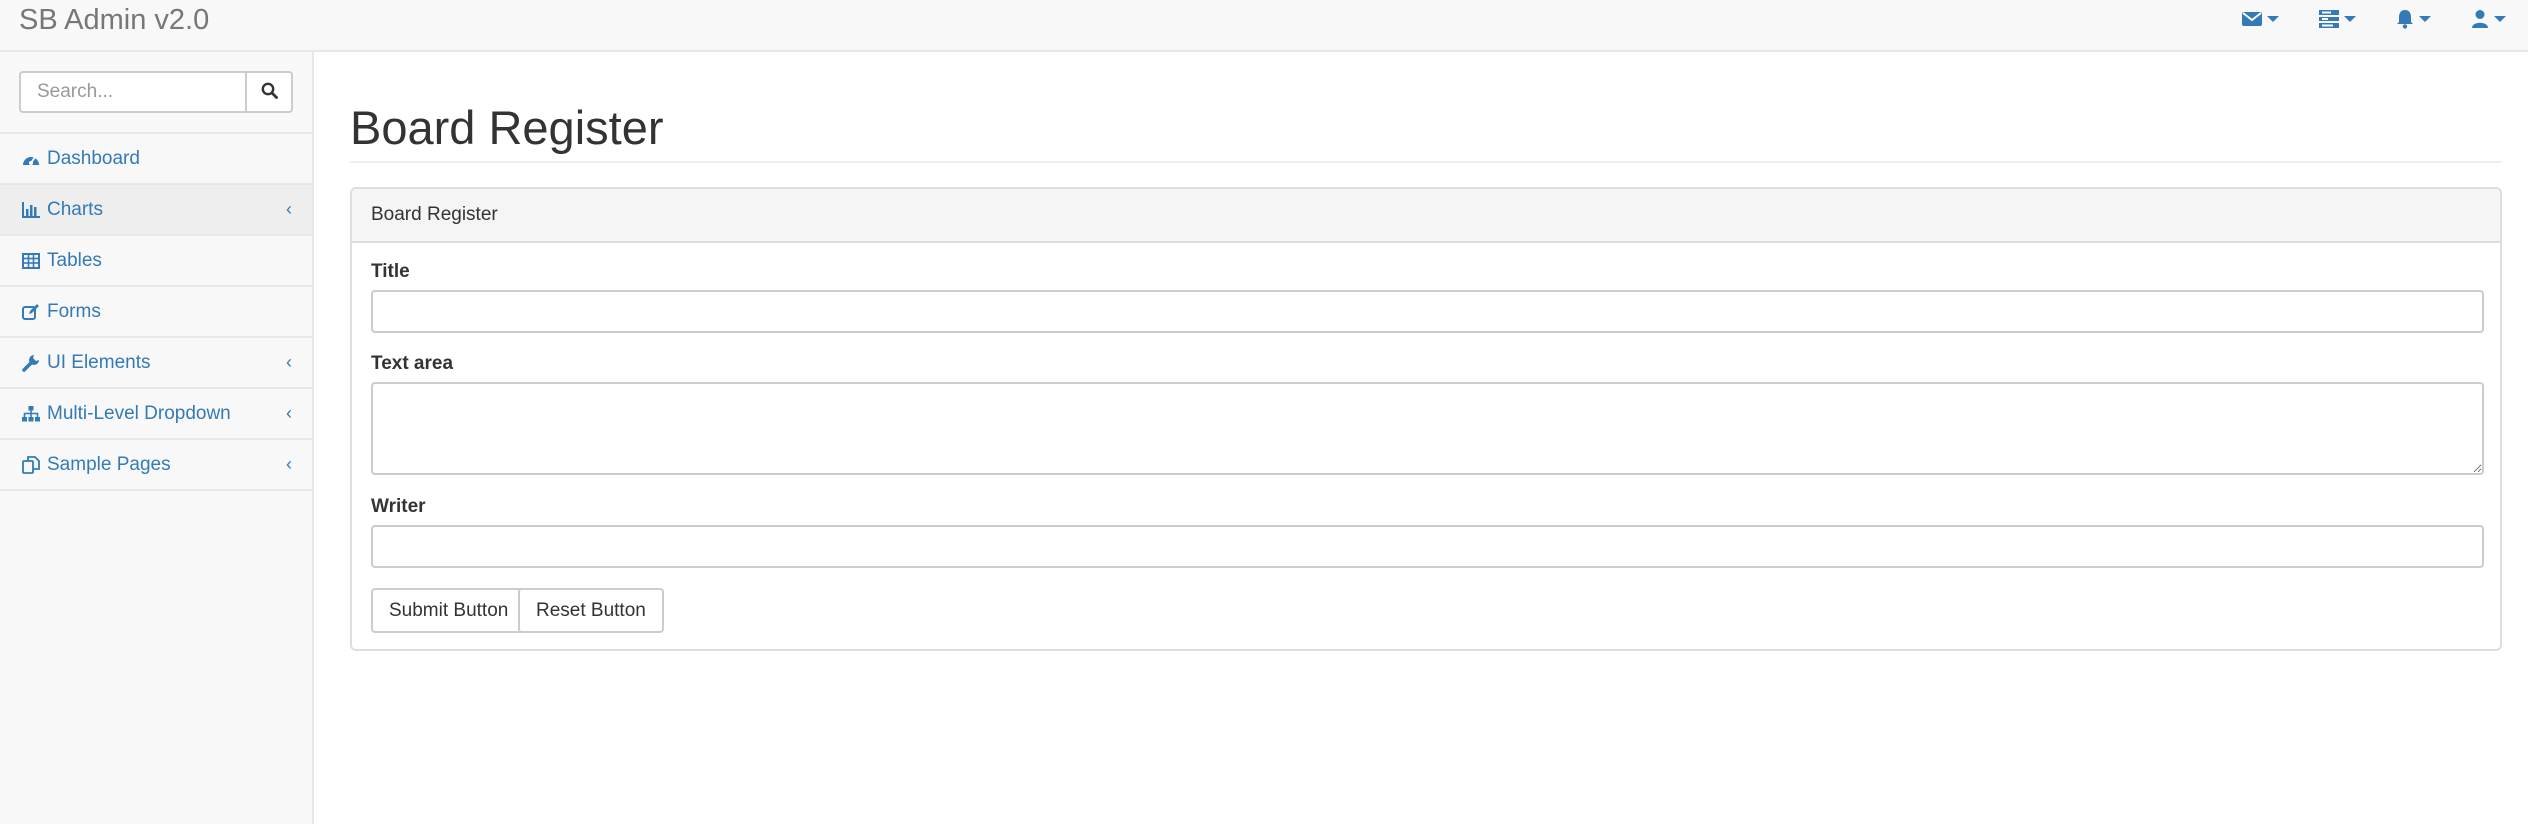  Describe the element at coordinates (74, 260) in the screenshot. I see `sidebar-item-label: Tables` at that location.